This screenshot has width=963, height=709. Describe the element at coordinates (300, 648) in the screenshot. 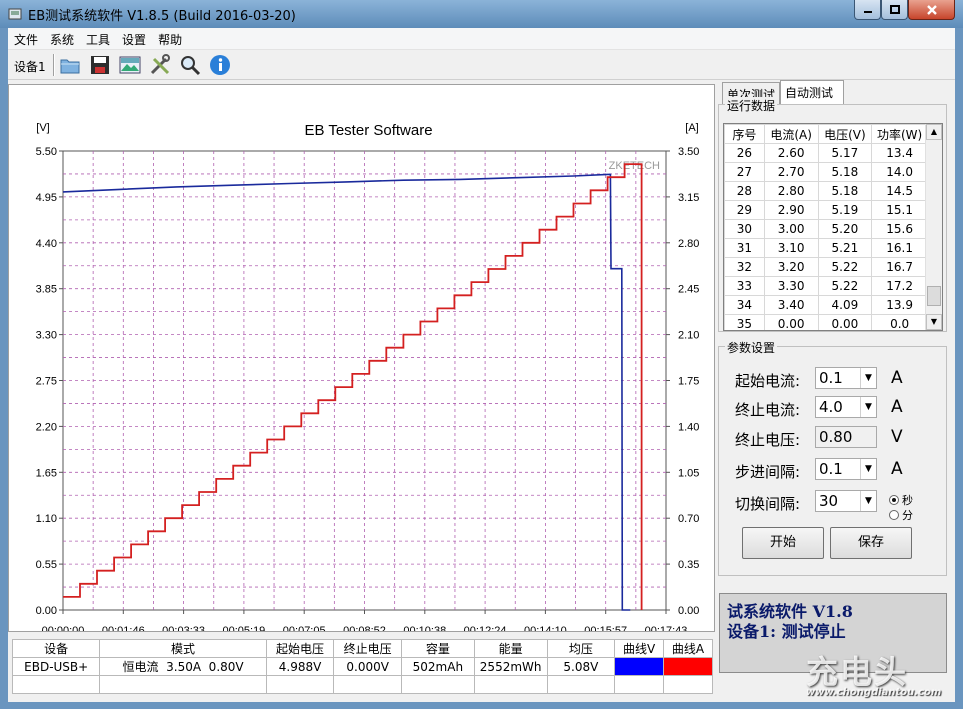

I see `summary-header: 起始电压` at that location.